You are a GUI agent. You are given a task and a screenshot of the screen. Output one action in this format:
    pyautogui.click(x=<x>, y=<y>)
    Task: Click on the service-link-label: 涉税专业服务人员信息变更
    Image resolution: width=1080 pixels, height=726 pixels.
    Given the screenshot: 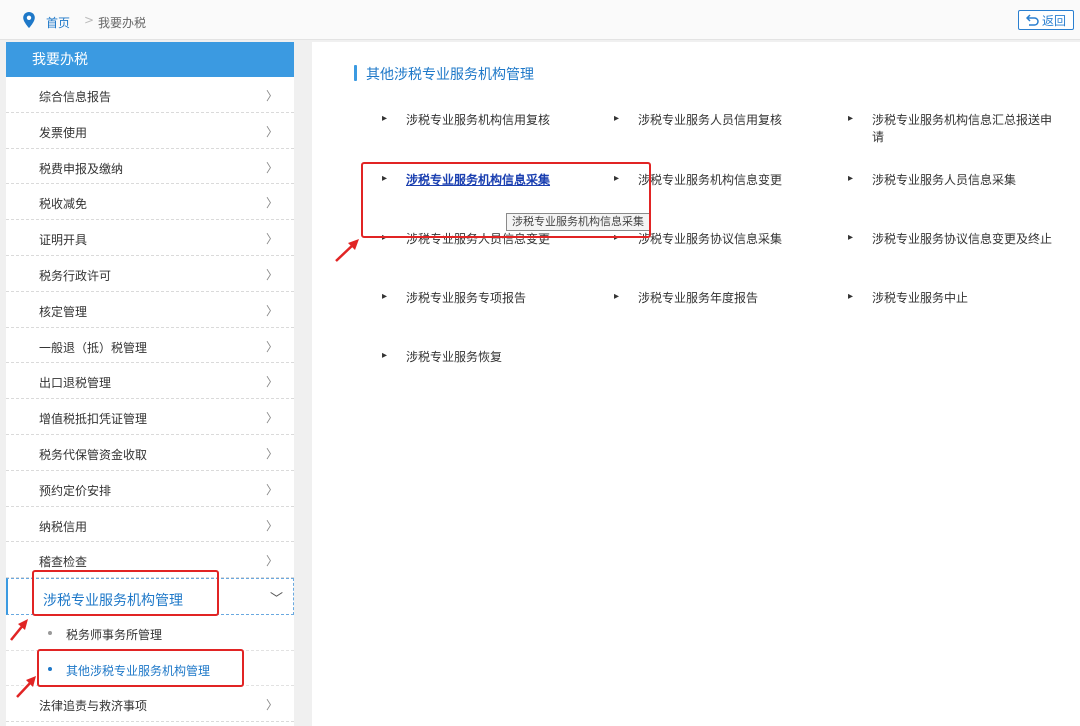 What is the action you would take?
    pyautogui.click(x=478, y=239)
    